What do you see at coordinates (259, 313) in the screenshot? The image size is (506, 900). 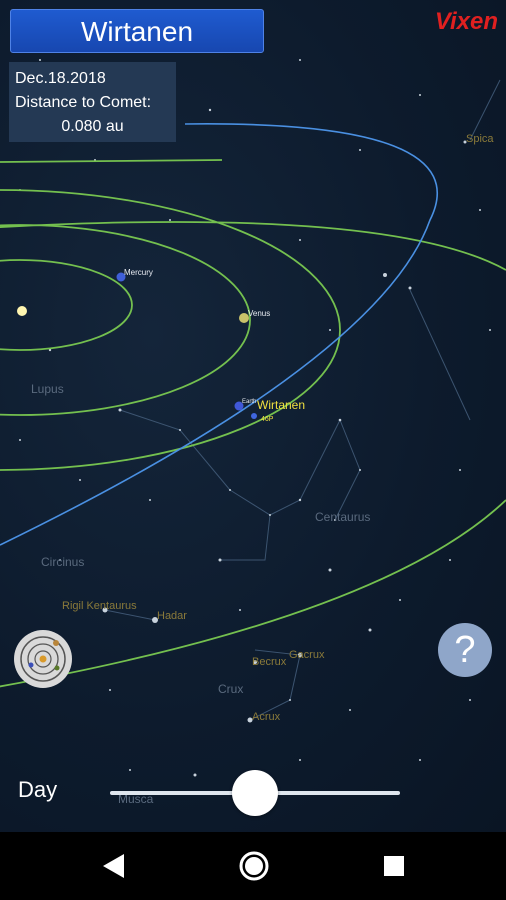 I see `venus-label: Venus` at bounding box center [259, 313].